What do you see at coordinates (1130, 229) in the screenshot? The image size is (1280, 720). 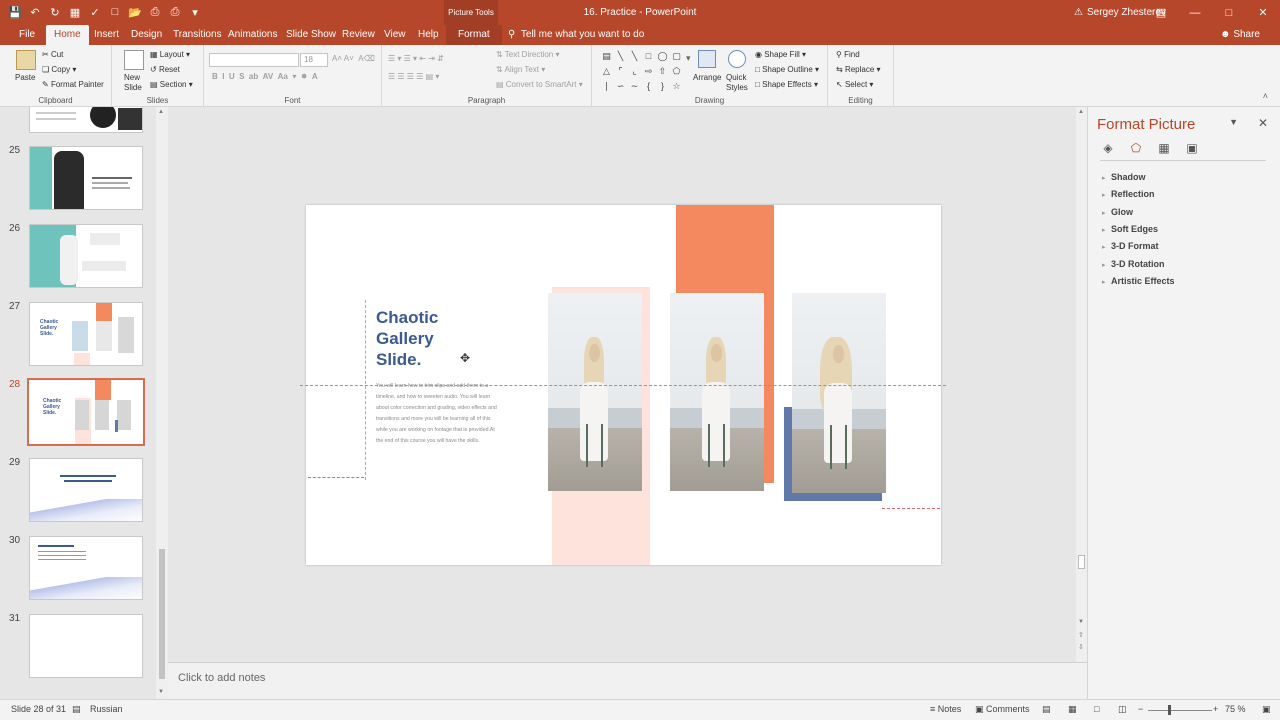 I see `section-soft-edges: ▸ Soft Edges` at bounding box center [1130, 229].